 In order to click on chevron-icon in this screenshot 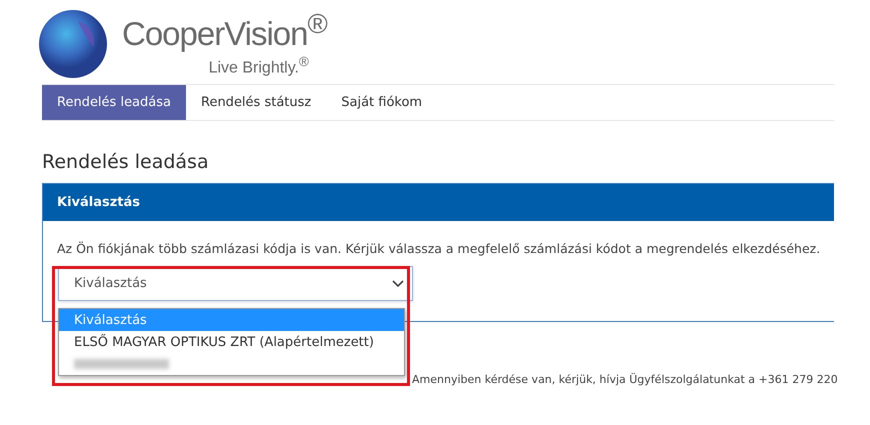, I will do `click(398, 284)`.